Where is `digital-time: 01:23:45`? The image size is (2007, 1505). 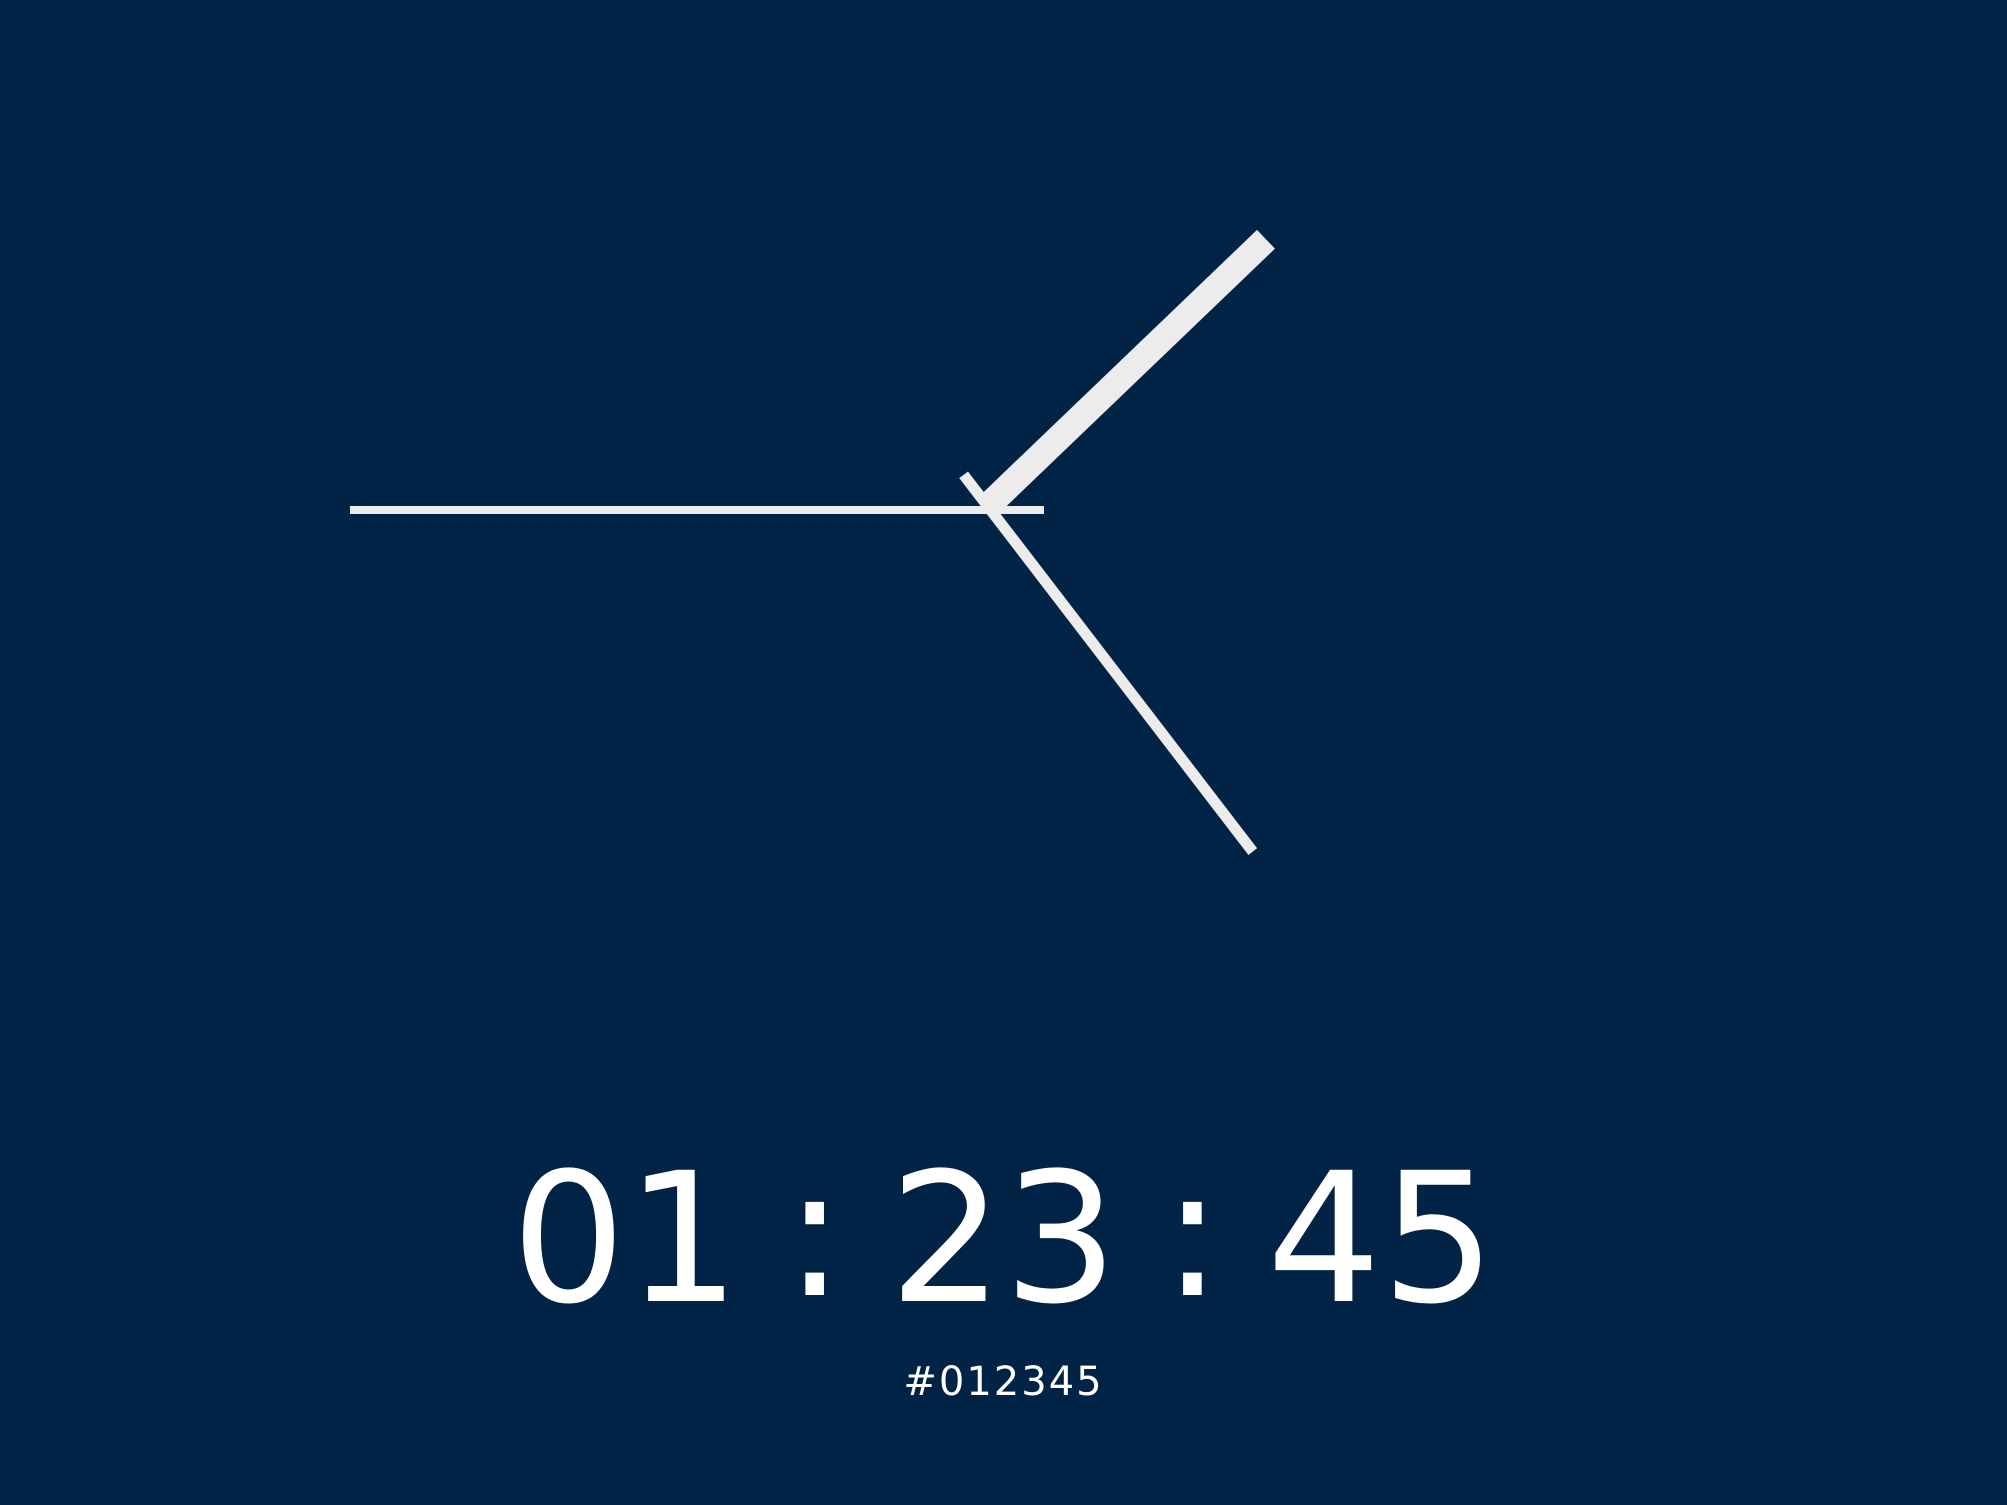 digital-time: 01:23:45 is located at coordinates (1003, 1239).